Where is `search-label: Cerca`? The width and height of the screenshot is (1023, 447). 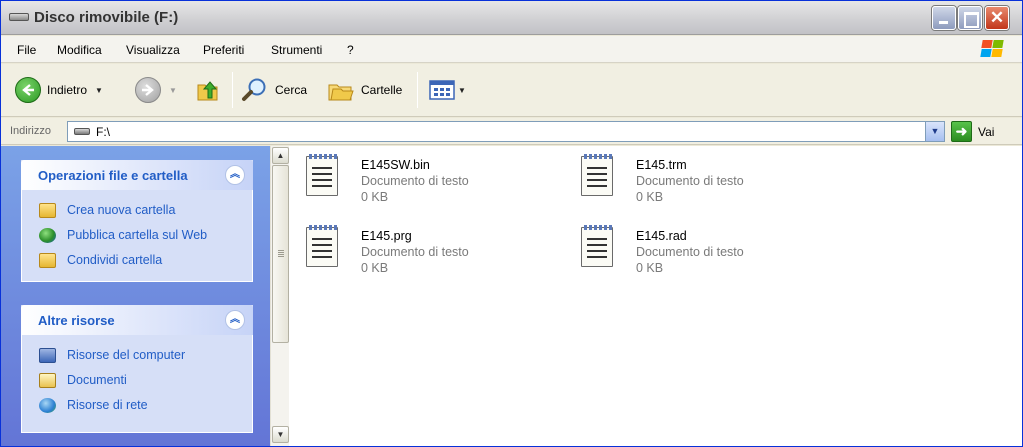 search-label: Cerca is located at coordinates (291, 90).